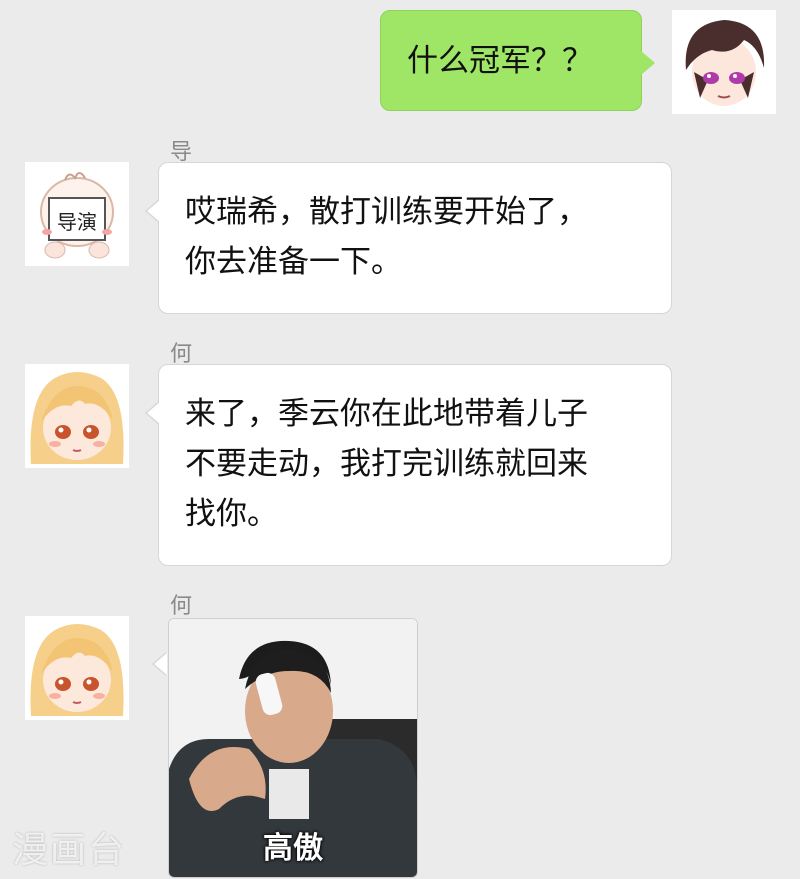 The image size is (800, 879). I want to click on incoming-bubble: 哎瑞希，散打训练要开始了， 你去准备一下。, so click(408, 238).